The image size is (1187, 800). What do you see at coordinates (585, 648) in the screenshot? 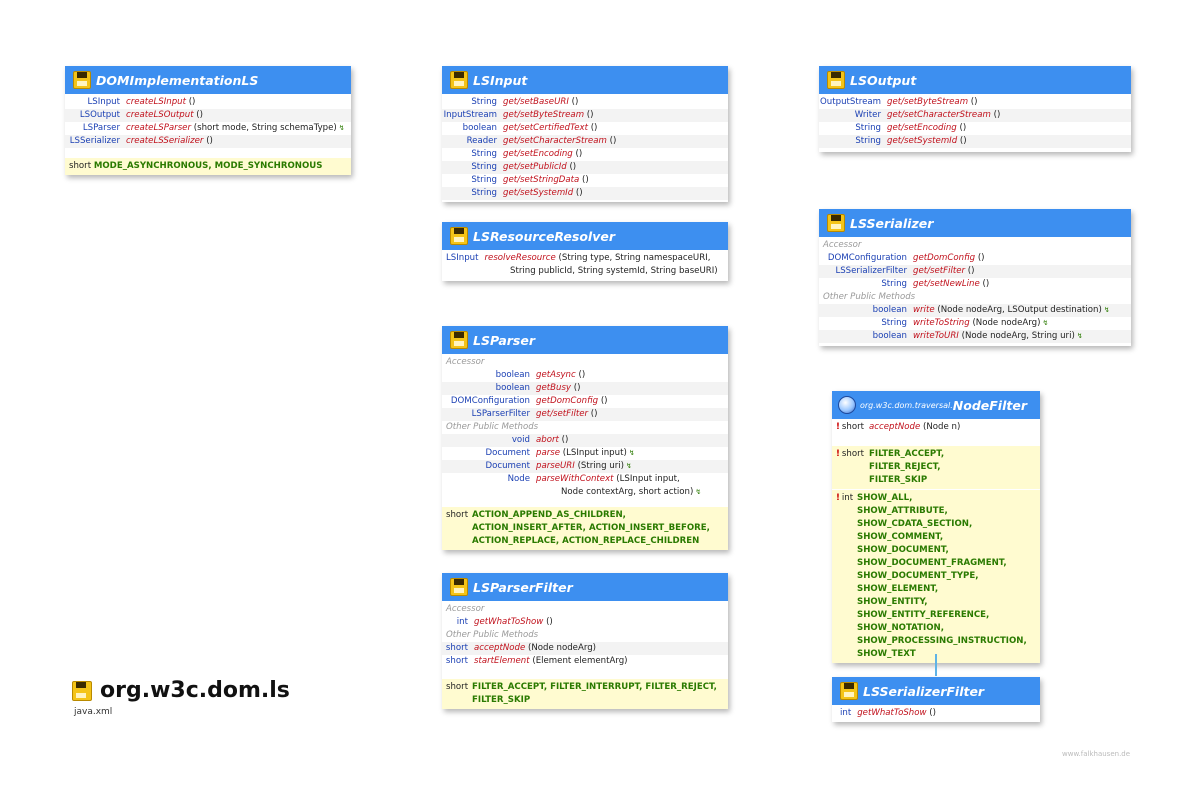
I see `method-row: short acceptNode (Node nodeArg)` at bounding box center [585, 648].